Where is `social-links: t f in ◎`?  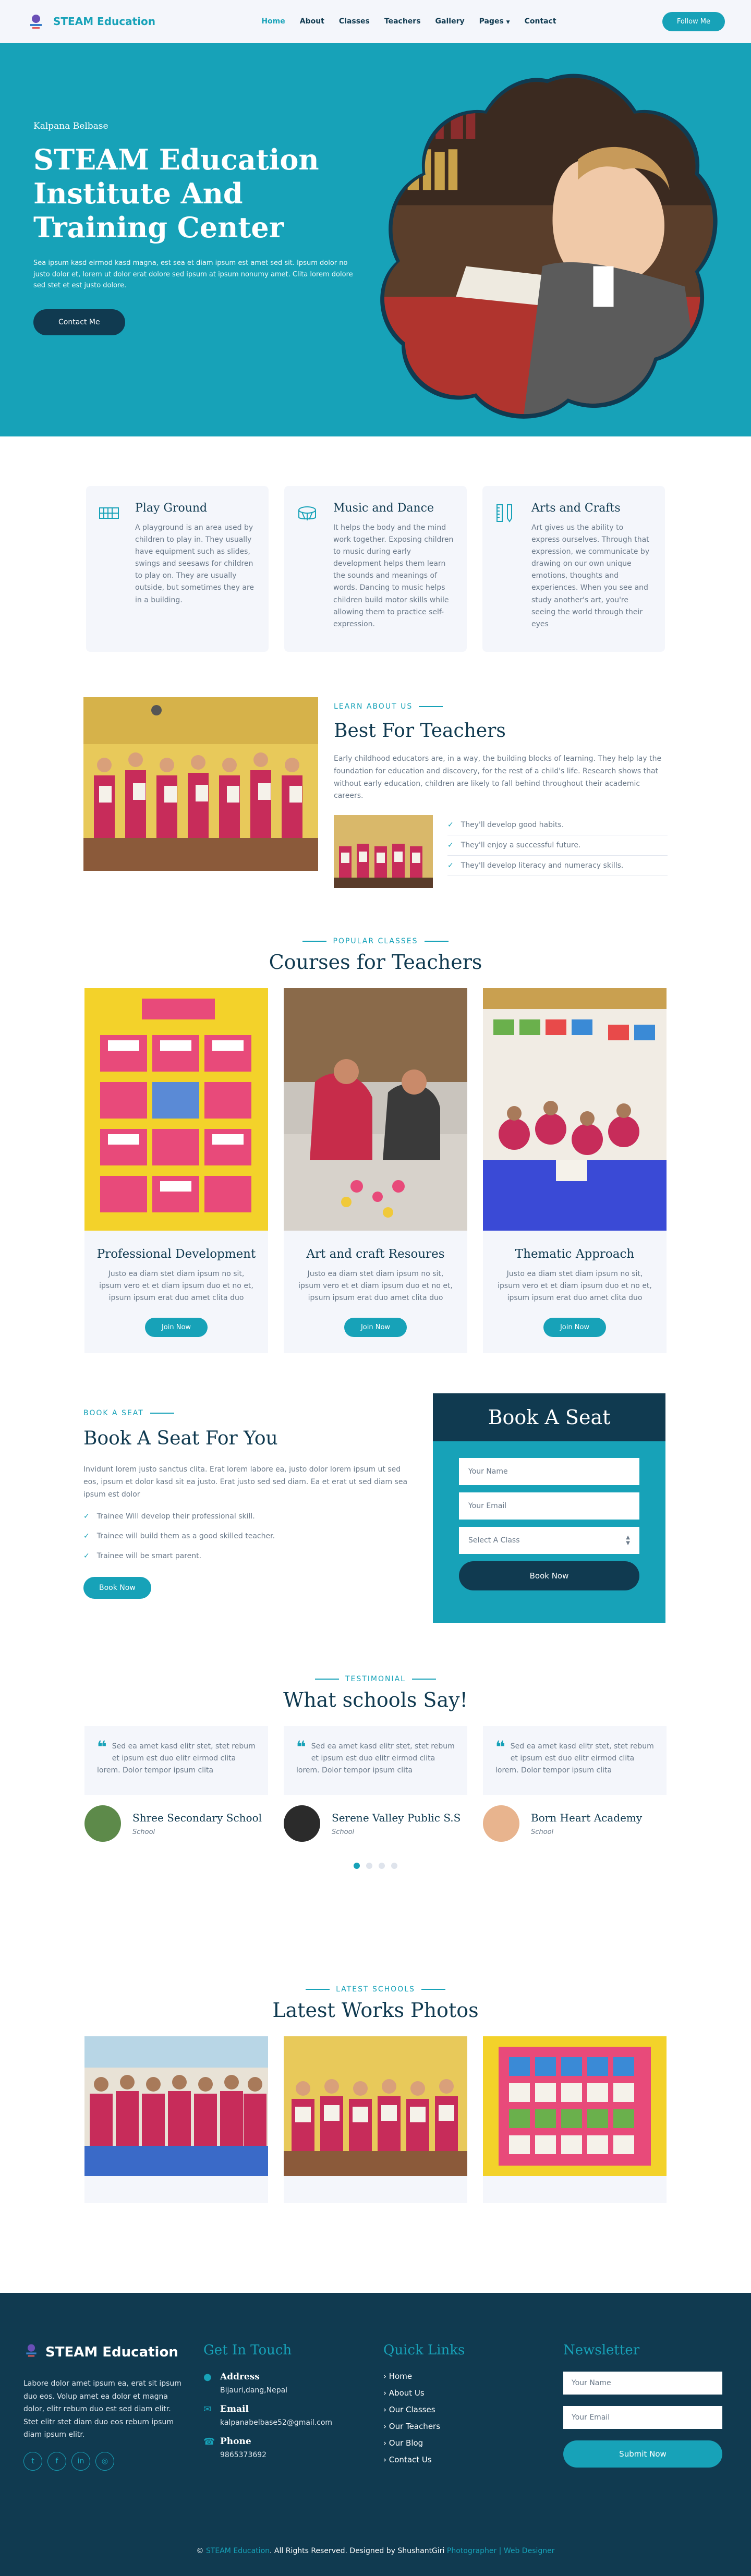 social-links: t f in ◎ is located at coordinates (103, 2461).